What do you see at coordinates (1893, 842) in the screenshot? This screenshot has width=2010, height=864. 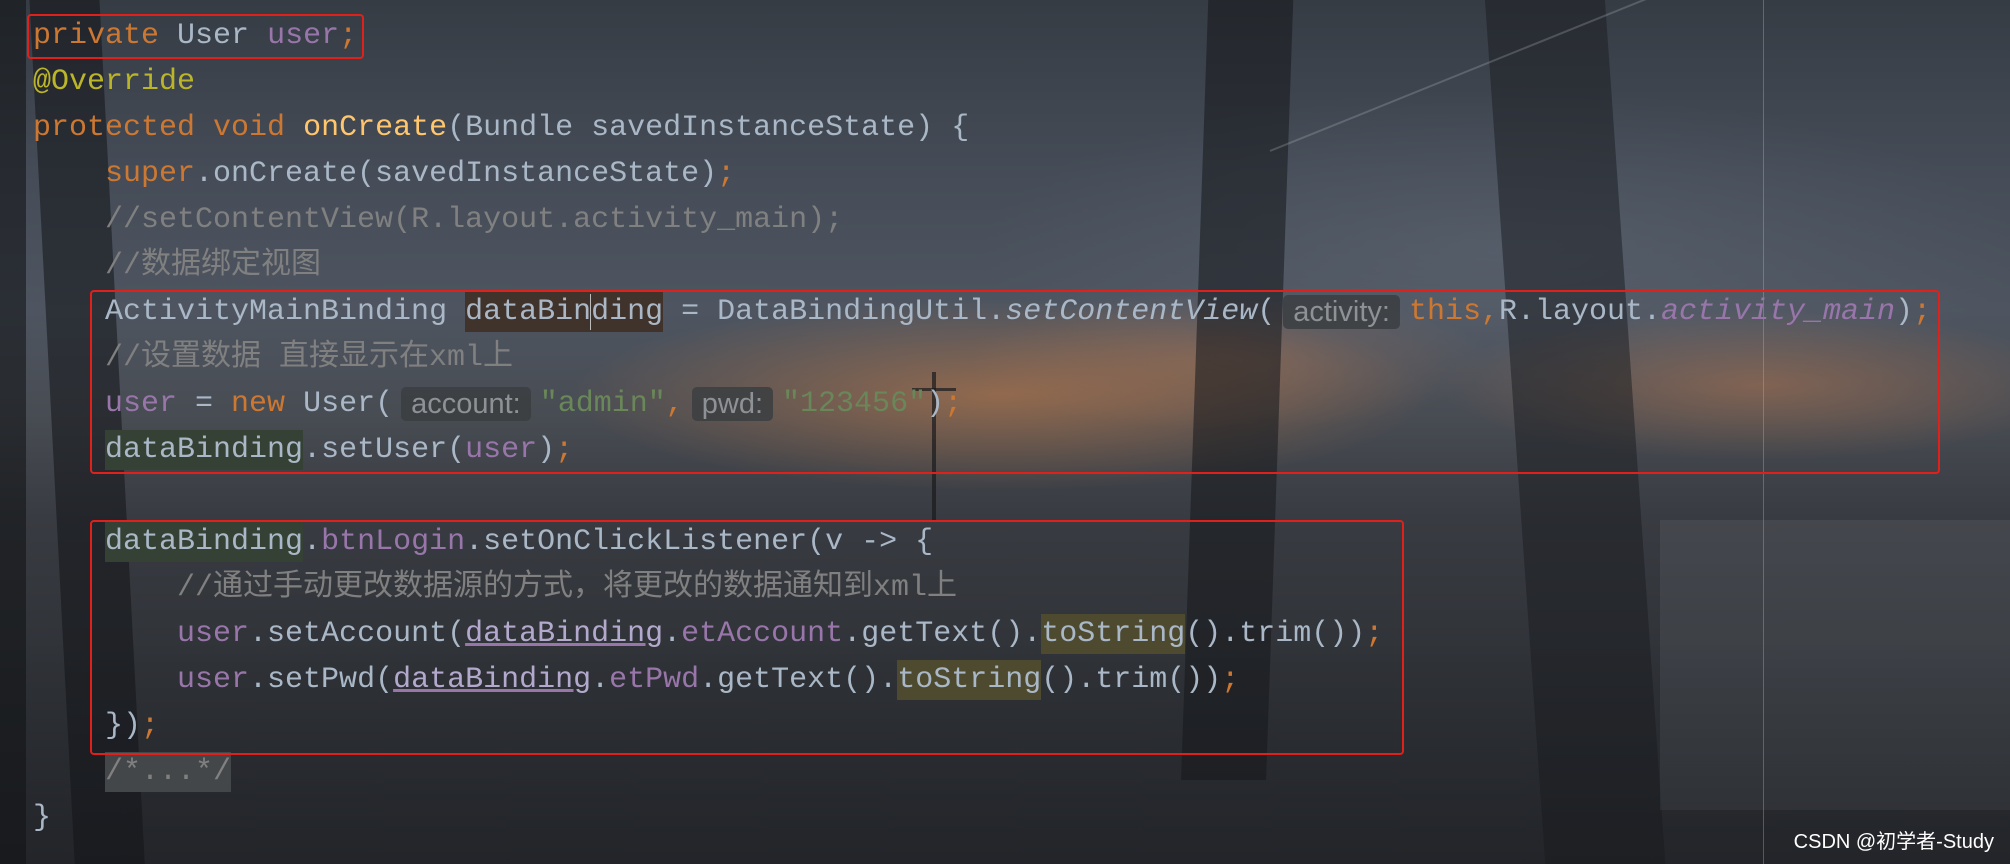 I see `watermark: CSDN @初学者-Study` at bounding box center [1893, 842].